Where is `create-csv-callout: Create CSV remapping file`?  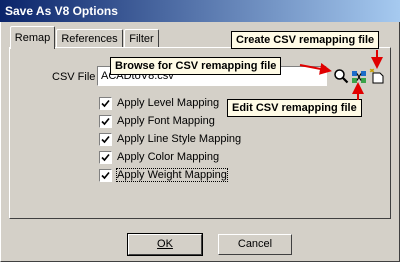
create-csv-callout: Create CSV remapping file is located at coordinates (305, 40).